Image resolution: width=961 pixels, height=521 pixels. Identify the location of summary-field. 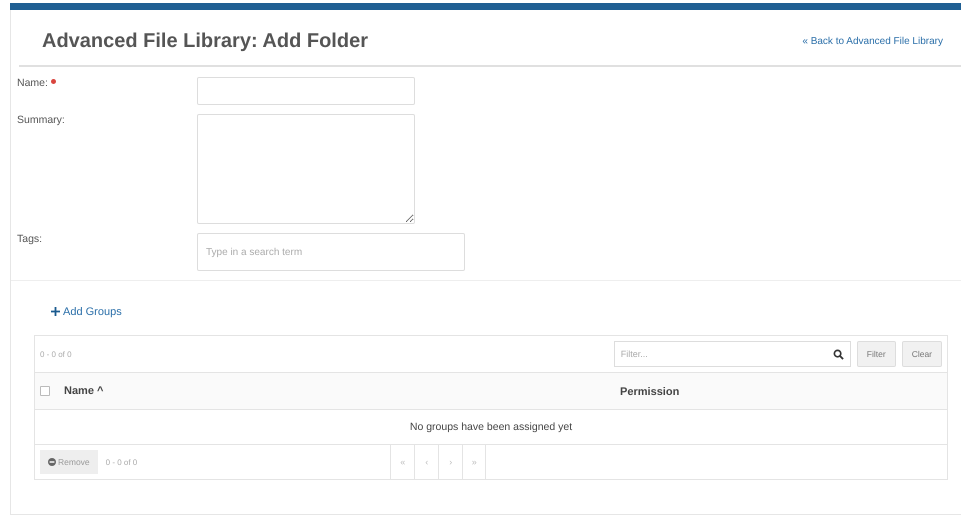
(306, 169).